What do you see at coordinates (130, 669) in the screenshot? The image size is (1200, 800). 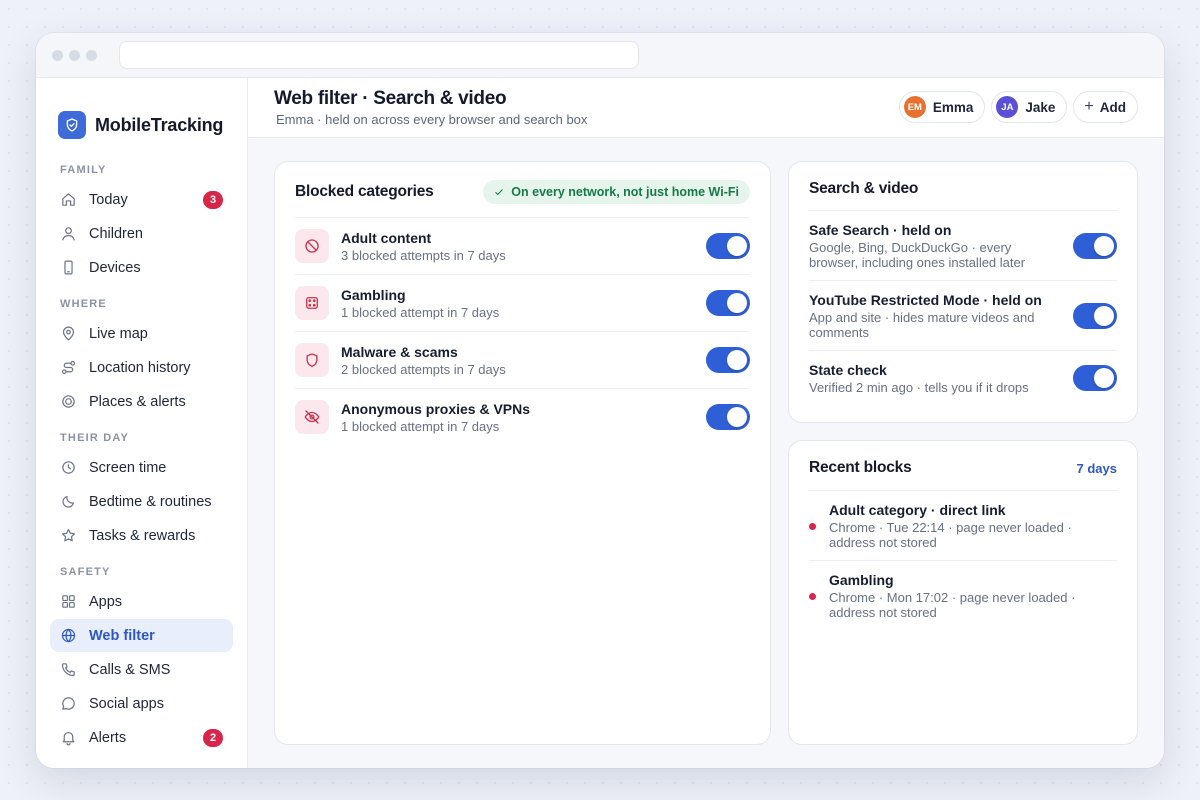 I see `sidebar-item-label: Calls & SMS` at bounding box center [130, 669].